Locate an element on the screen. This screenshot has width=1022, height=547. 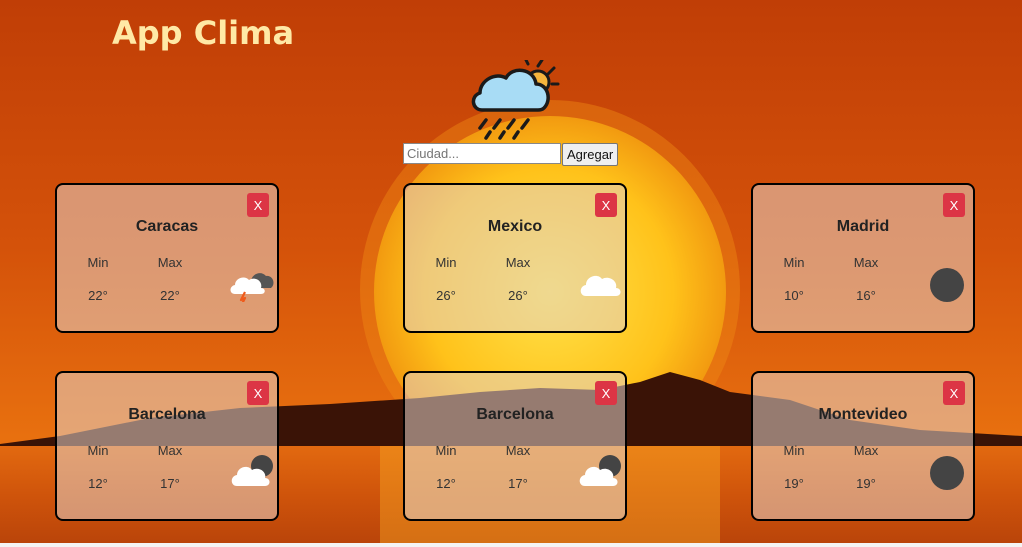
max-temp: 22° is located at coordinates (170, 295).